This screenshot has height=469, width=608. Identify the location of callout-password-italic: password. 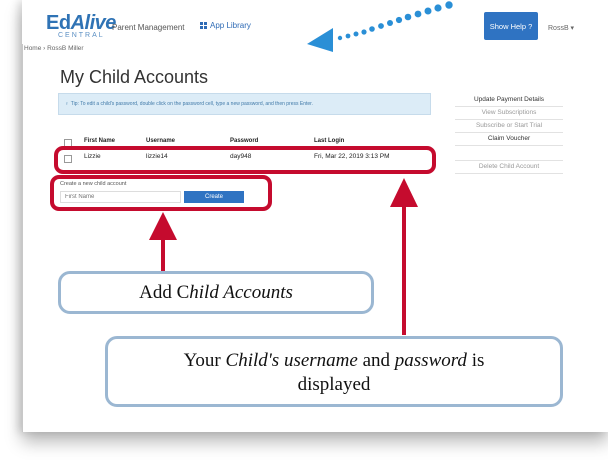
(430, 360).